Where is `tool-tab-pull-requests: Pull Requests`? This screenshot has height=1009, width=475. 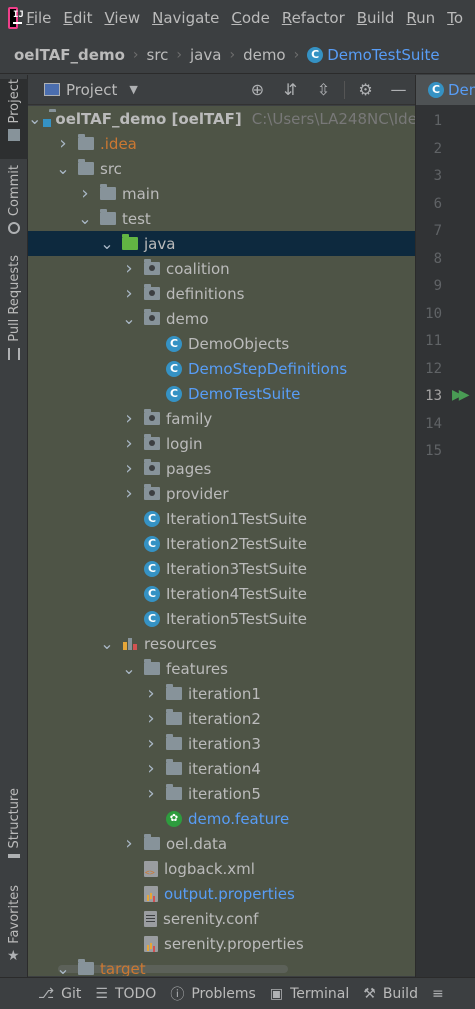
tool-tab-pull-requests: Pull Requests is located at coordinates (14, 307).